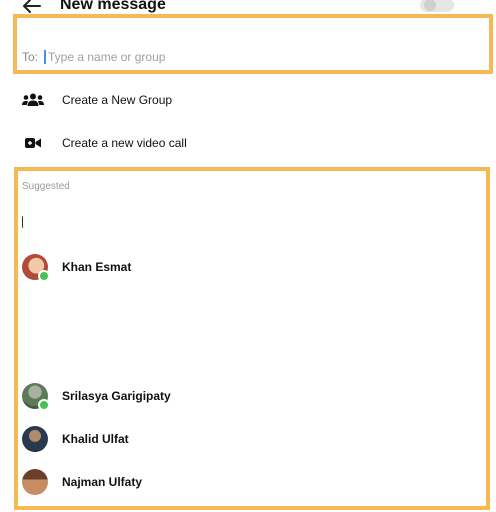 This screenshot has height=512, width=496. What do you see at coordinates (32, 7) in the screenshot?
I see `arrow-left-icon` at bounding box center [32, 7].